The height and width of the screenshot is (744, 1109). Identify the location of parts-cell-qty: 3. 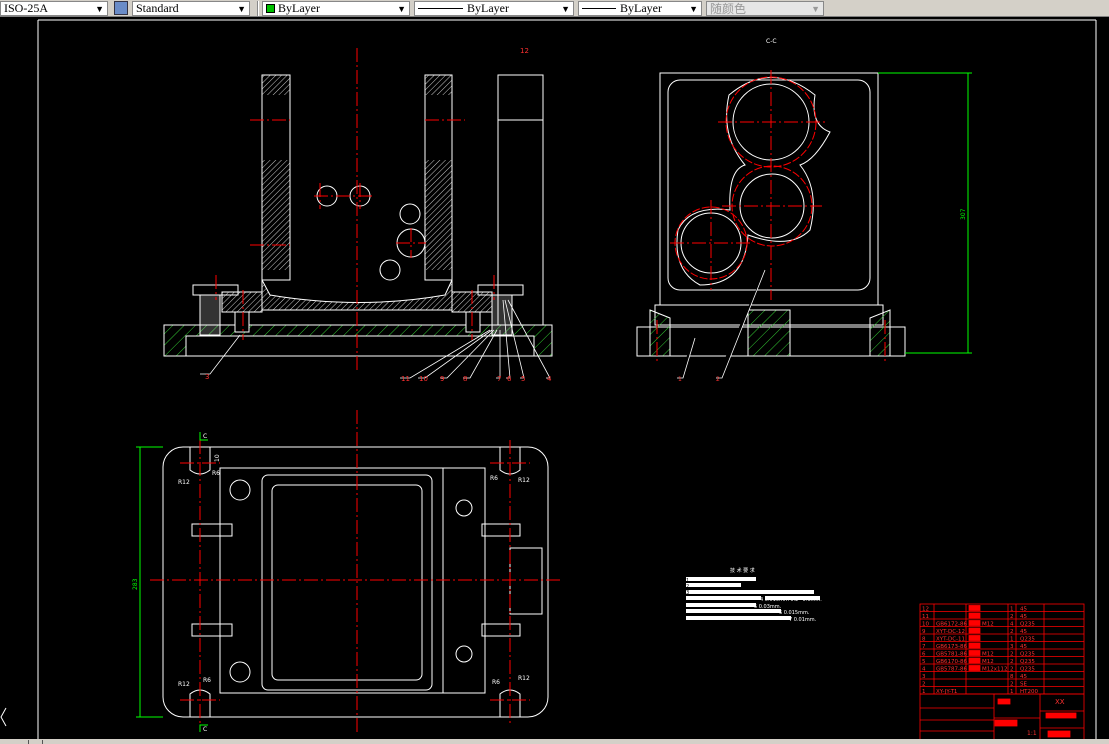
(1012, 647).